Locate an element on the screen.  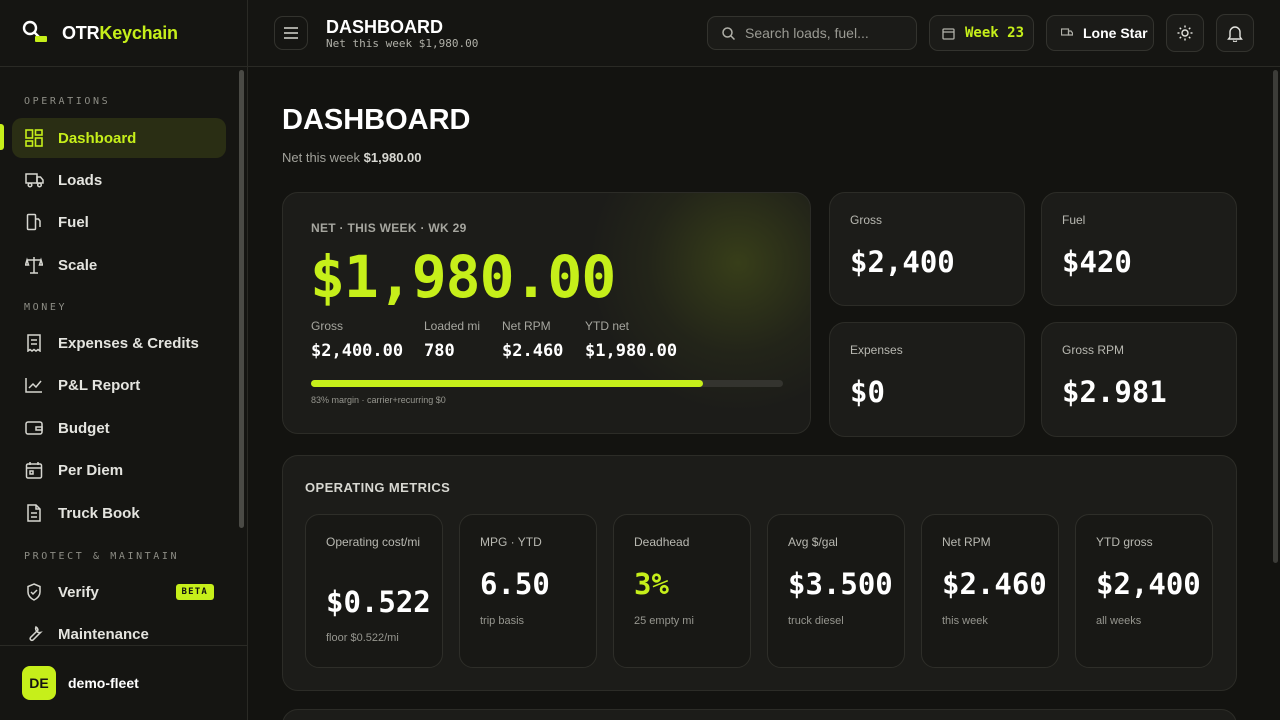
sidebar-item-label: Verify is located at coordinates (78, 592).